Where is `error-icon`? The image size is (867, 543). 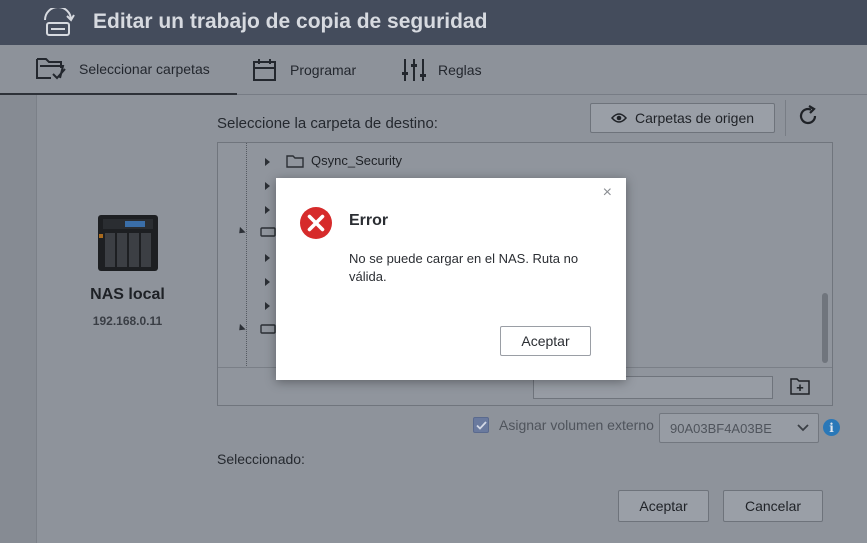
error-icon is located at coordinates (316, 223).